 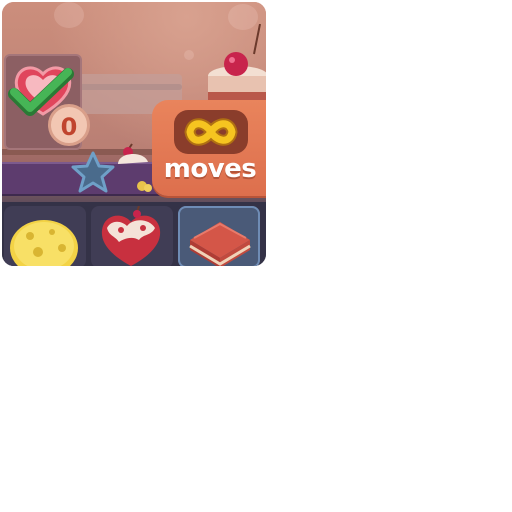 I want to click on board-cell-strawberry-cake, so click(x=132, y=236).